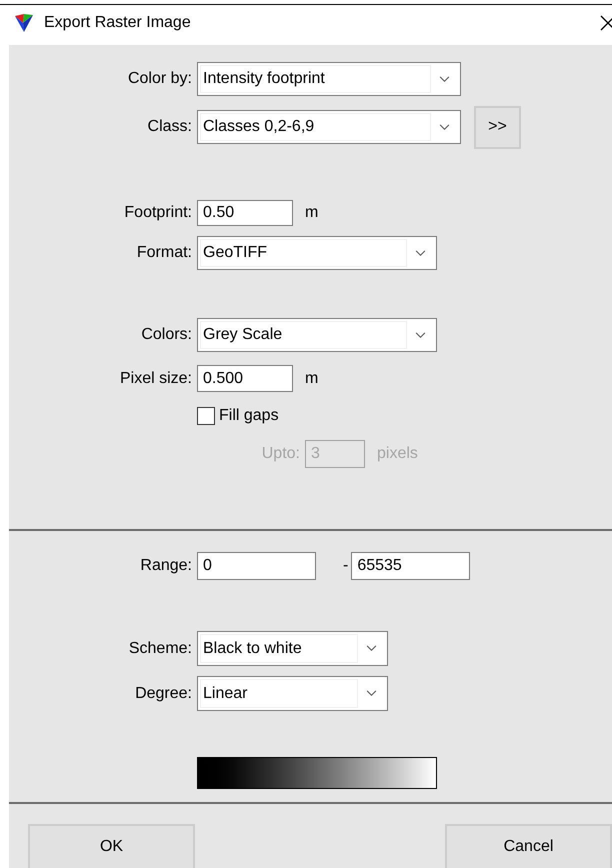 The height and width of the screenshot is (868, 612). I want to click on window-title: Export Raster Image, so click(117, 22).